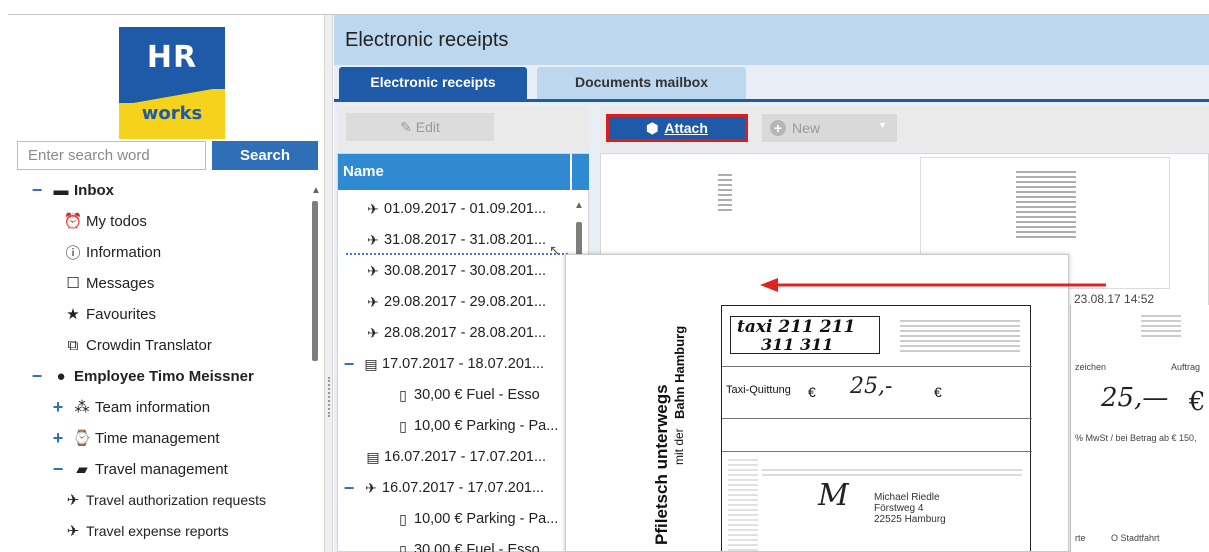 Image resolution: width=1209 pixels, height=552 pixels. I want to click on receipt-address: Michael Riedle Förstweg 4 22525 Hamburg, so click(910, 508).